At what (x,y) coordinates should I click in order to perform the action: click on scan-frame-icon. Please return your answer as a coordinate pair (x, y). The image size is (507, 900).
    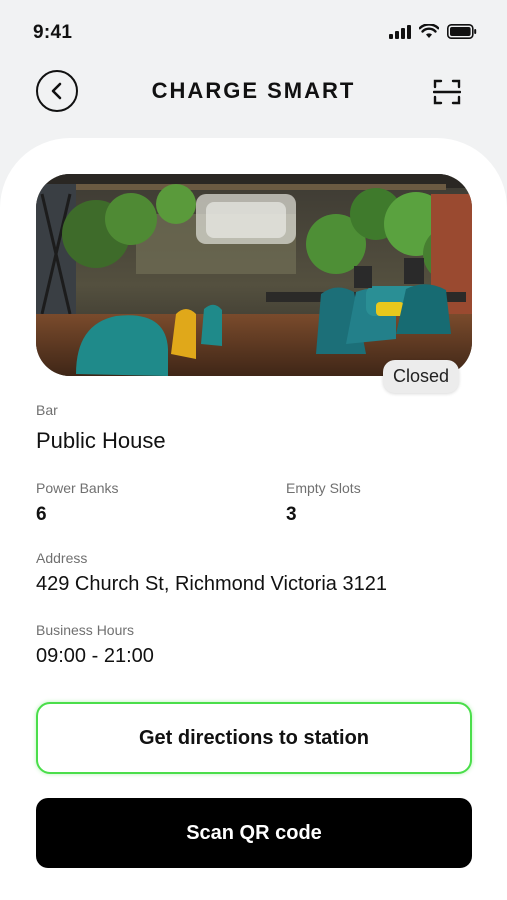
    Looking at the image, I should click on (447, 92).